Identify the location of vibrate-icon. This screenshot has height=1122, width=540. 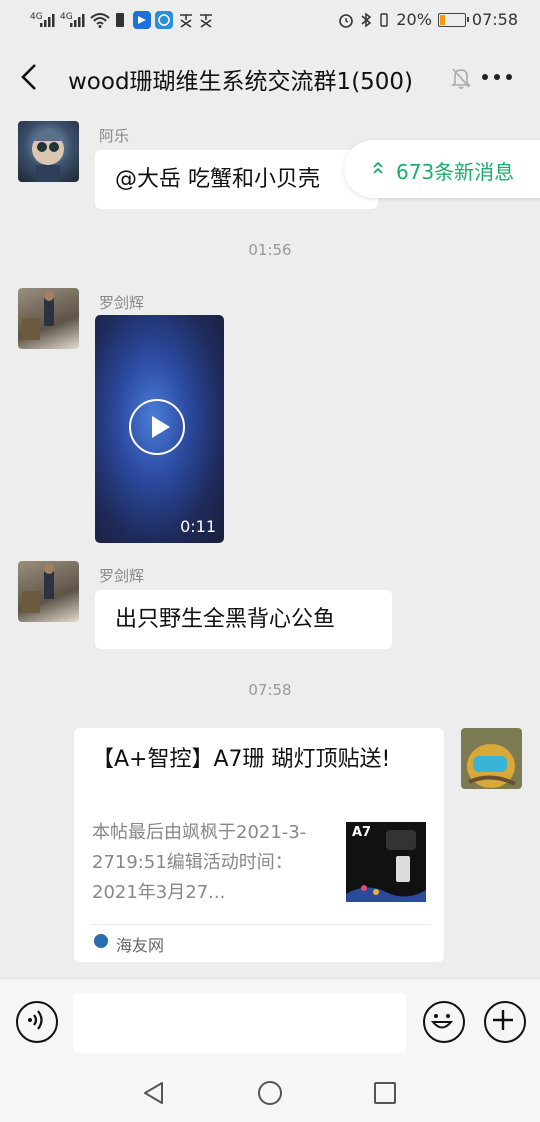
(384, 19).